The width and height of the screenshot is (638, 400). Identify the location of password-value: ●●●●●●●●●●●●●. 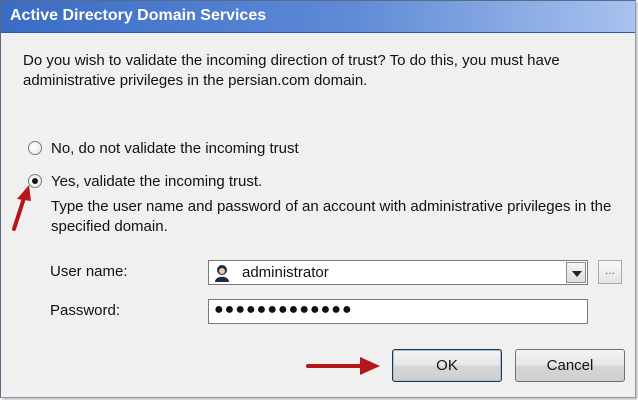
(283, 309).